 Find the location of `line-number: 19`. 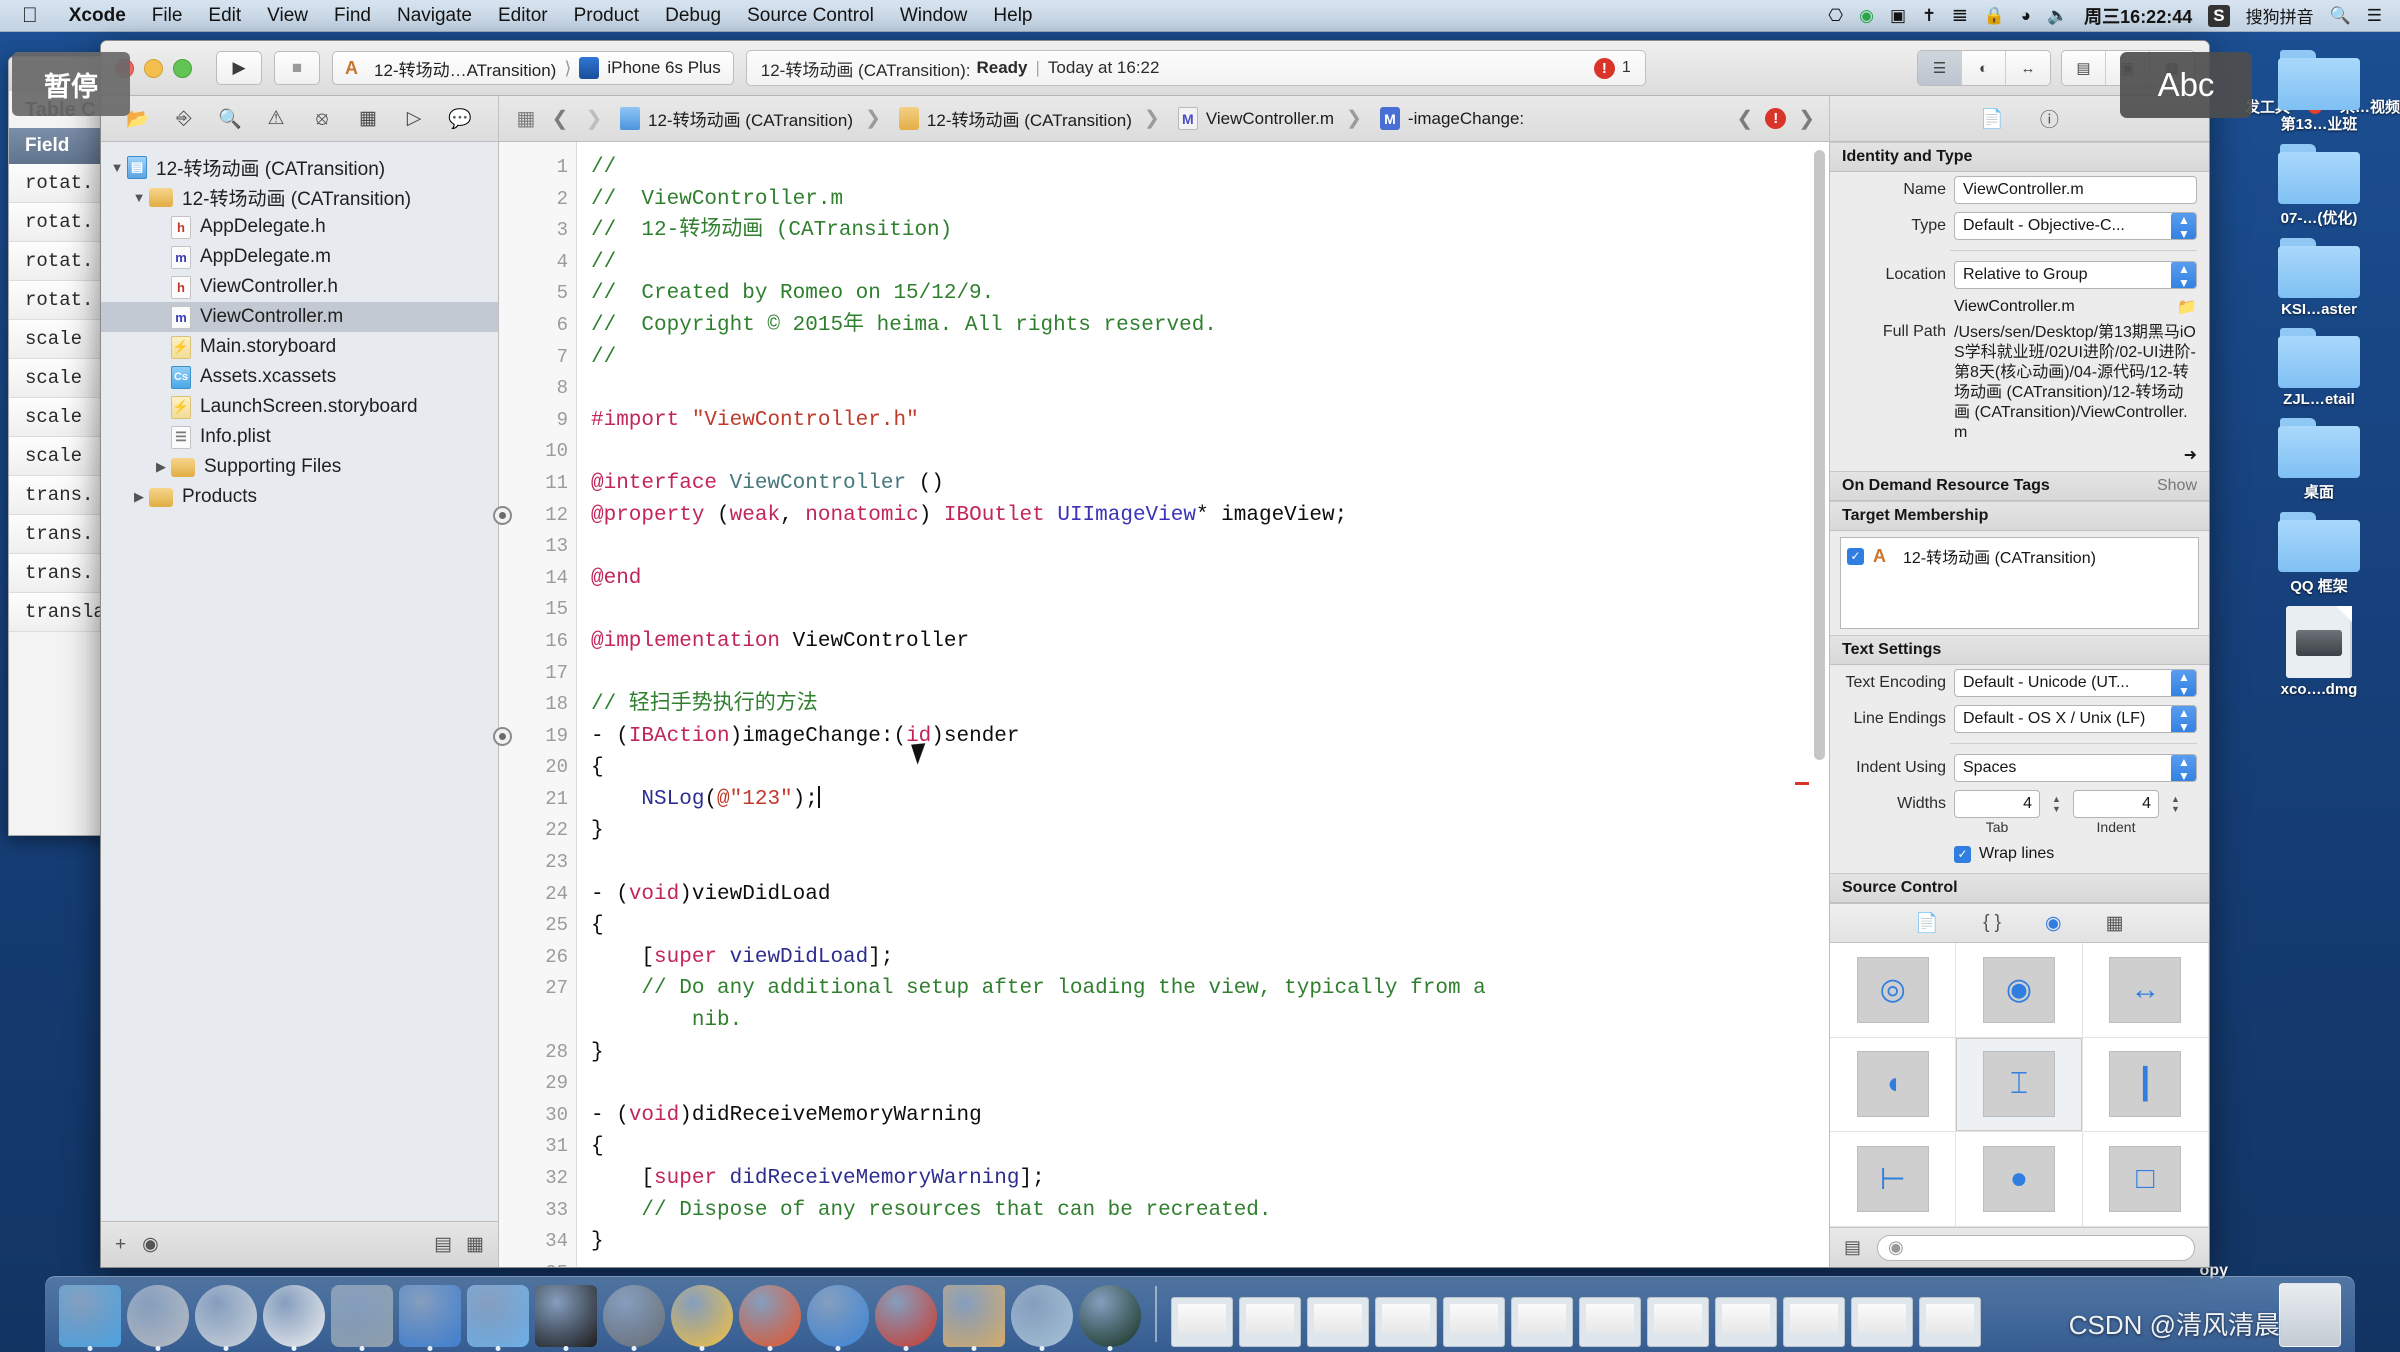

line-number: 19 is located at coordinates (534, 737).